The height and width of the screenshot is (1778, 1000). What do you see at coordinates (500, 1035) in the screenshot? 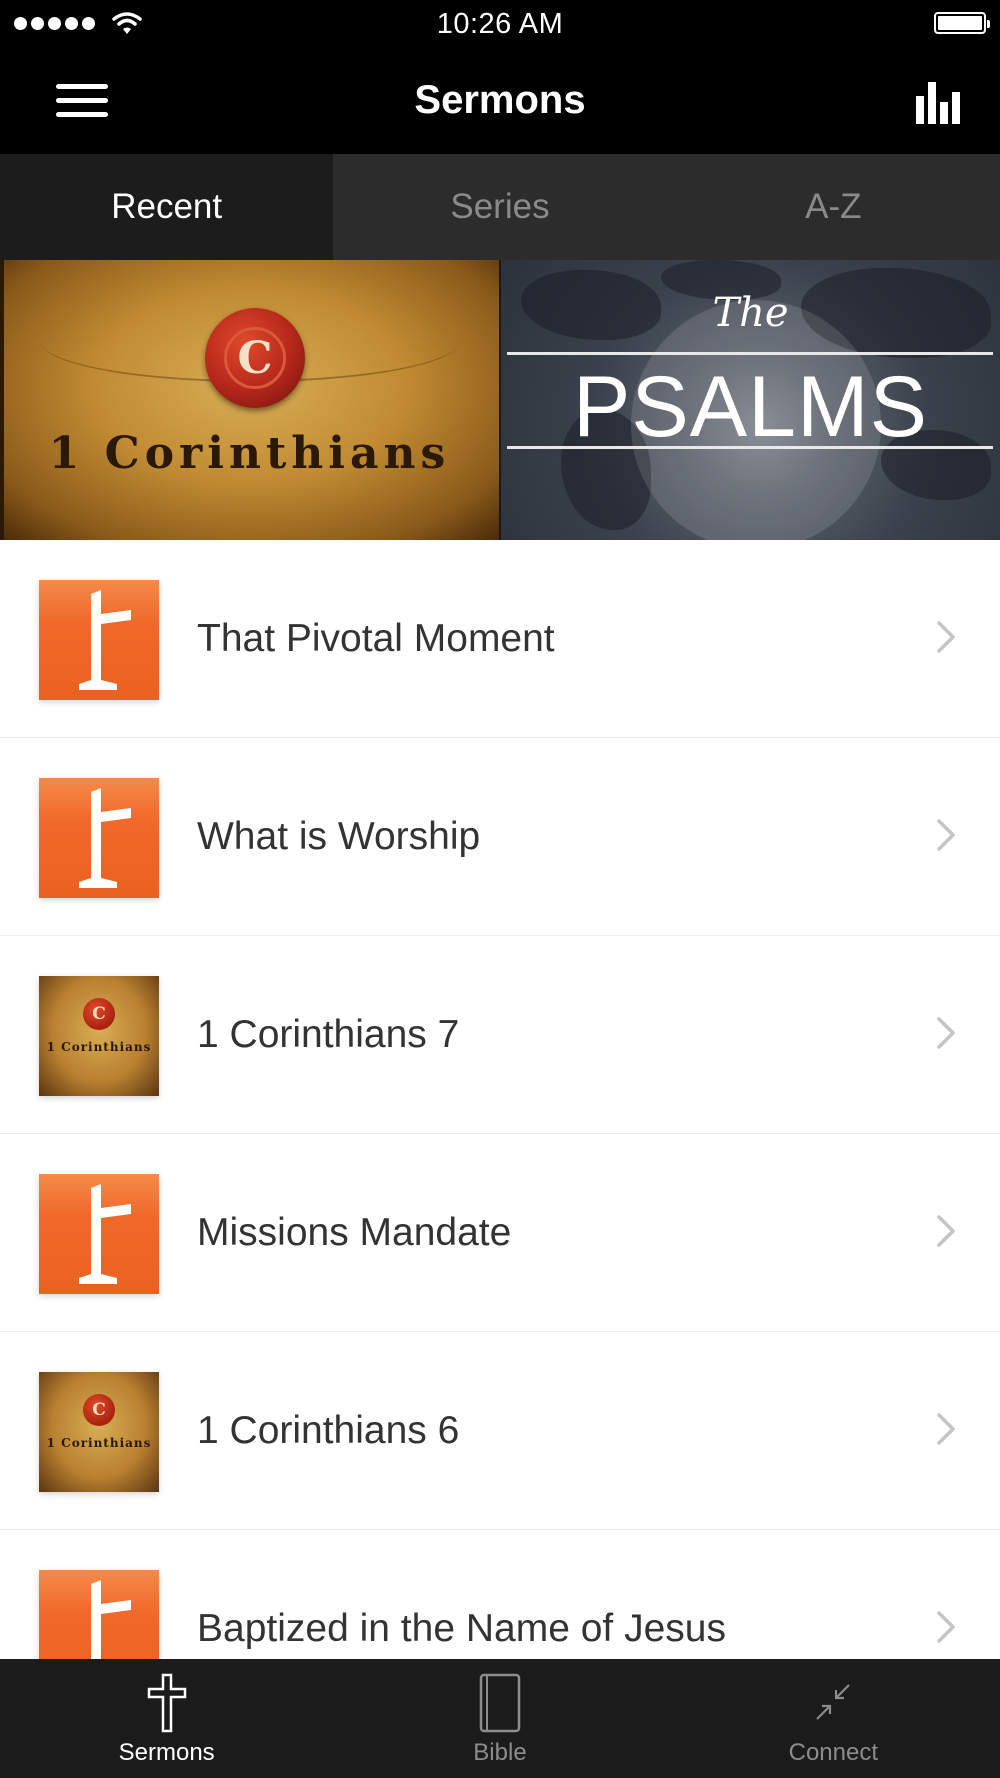
I see `list-item: C 1 Corinthians 1 Corinthians 7` at bounding box center [500, 1035].